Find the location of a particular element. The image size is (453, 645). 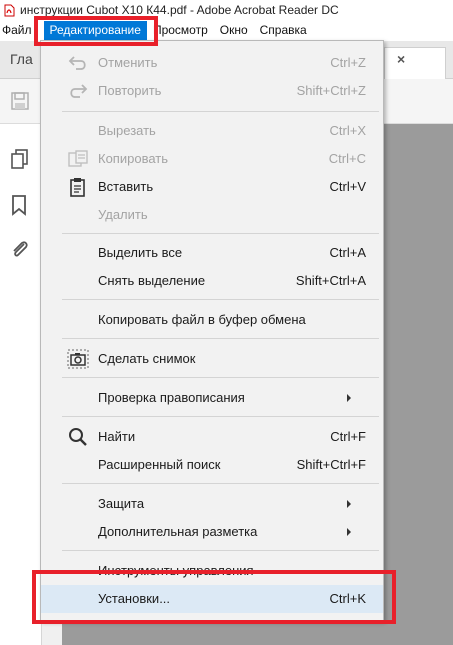

deselect-label: Снять выделение is located at coordinates (152, 280).